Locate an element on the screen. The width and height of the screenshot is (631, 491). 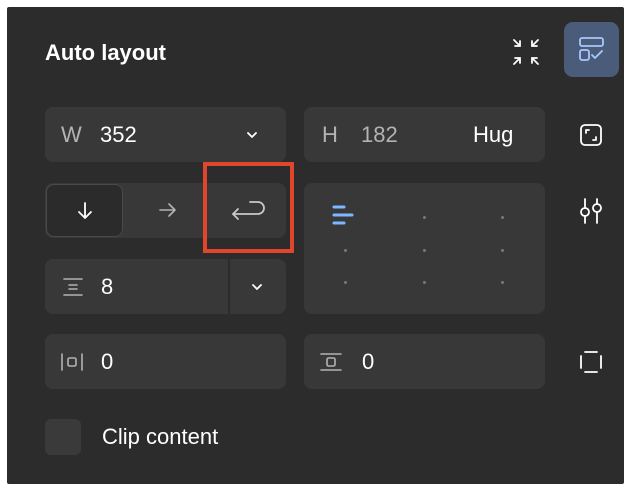
vertical-padding-icon is located at coordinates (331, 362).